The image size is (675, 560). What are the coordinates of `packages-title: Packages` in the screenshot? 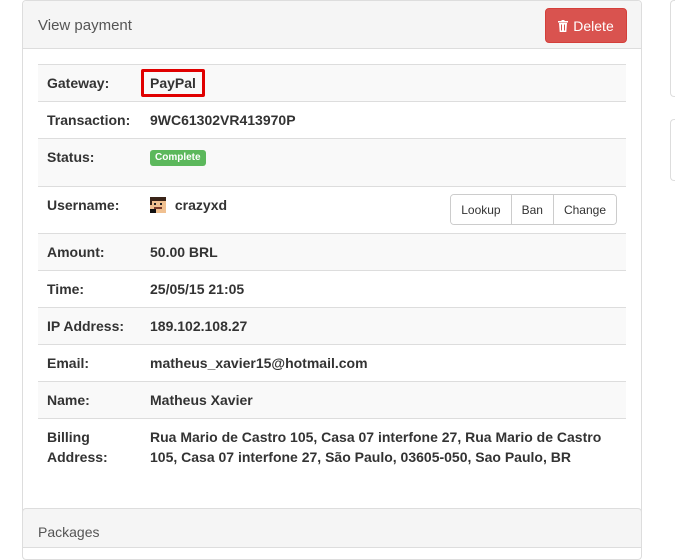 It's located at (69, 532).